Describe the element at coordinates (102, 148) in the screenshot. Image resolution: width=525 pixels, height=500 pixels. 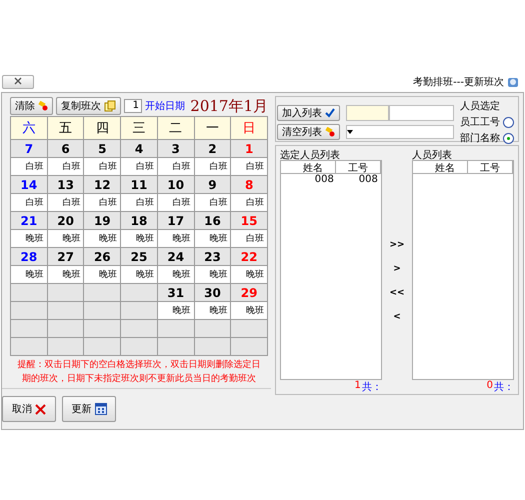
I see `date-cell: 5` at that location.